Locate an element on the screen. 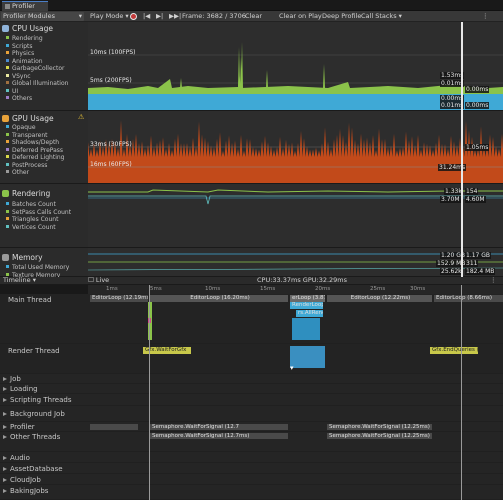 This screenshot has width=503, height=500. legend-item: Transparent is located at coordinates (35, 136).